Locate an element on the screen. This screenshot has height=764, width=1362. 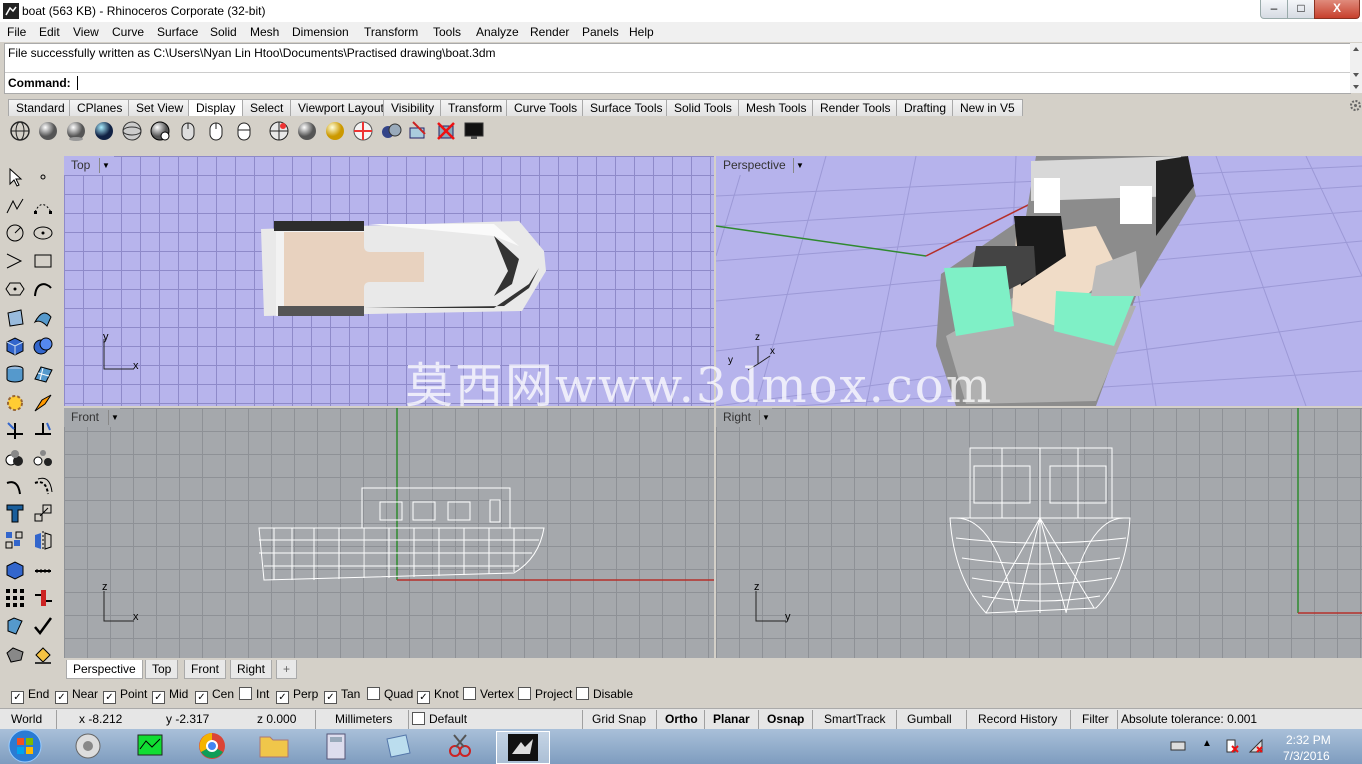
group-icon is located at coordinates (15, 458).